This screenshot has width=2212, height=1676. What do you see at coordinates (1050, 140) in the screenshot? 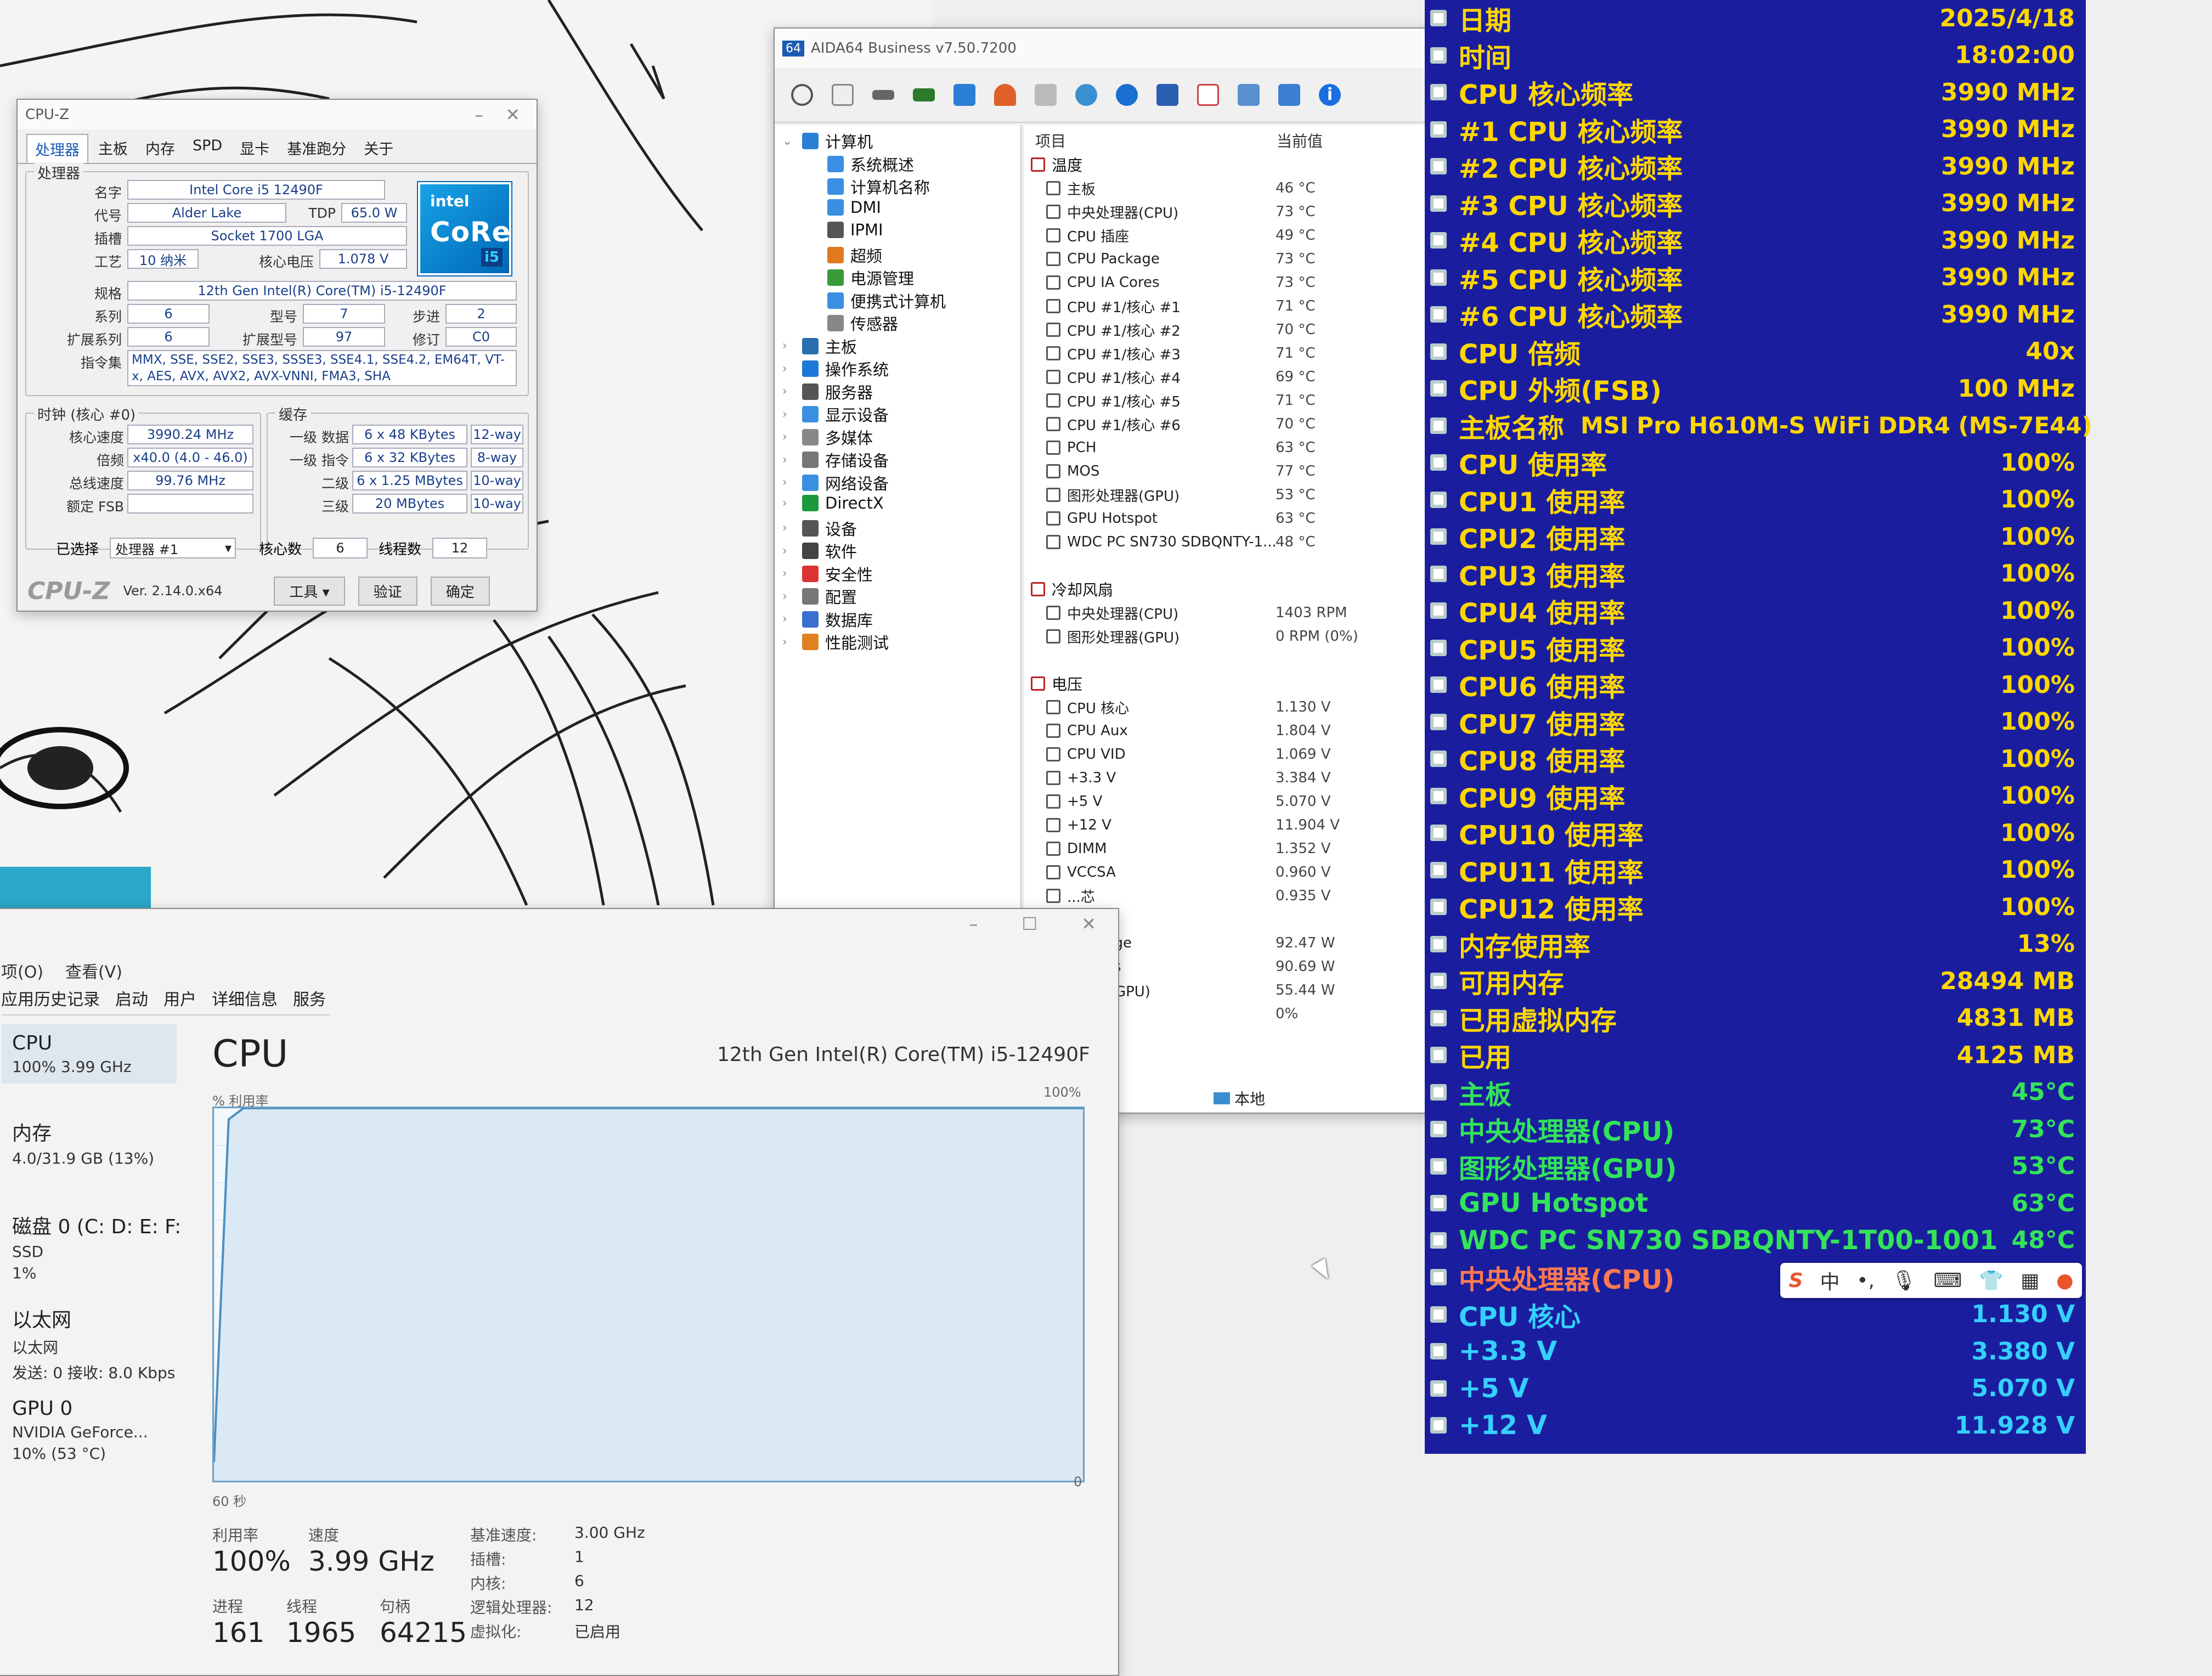
I see `col-item-header: 项目` at bounding box center [1050, 140].